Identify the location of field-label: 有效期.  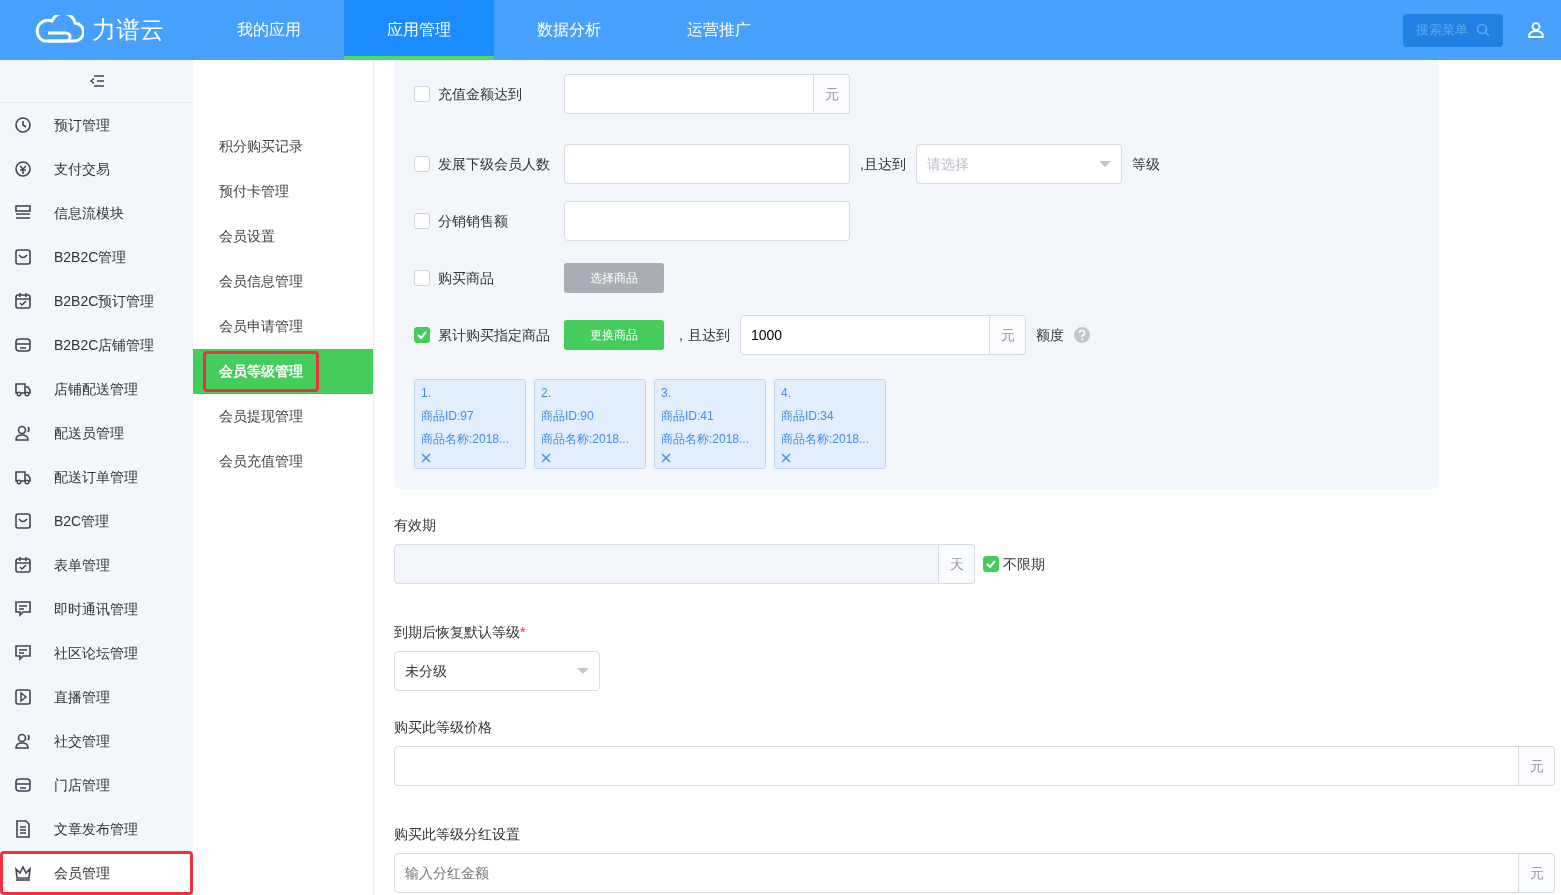
(415, 525).